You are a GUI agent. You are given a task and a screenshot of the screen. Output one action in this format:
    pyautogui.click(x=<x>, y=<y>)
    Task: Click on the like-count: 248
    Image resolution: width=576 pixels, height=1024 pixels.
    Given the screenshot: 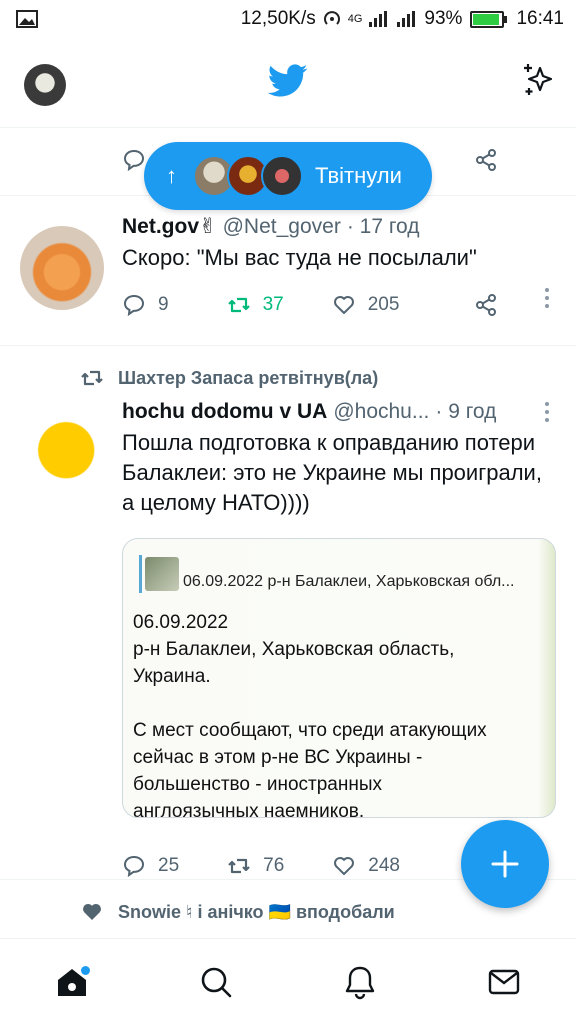 What is the action you would take?
    pyautogui.click(x=384, y=865)
    